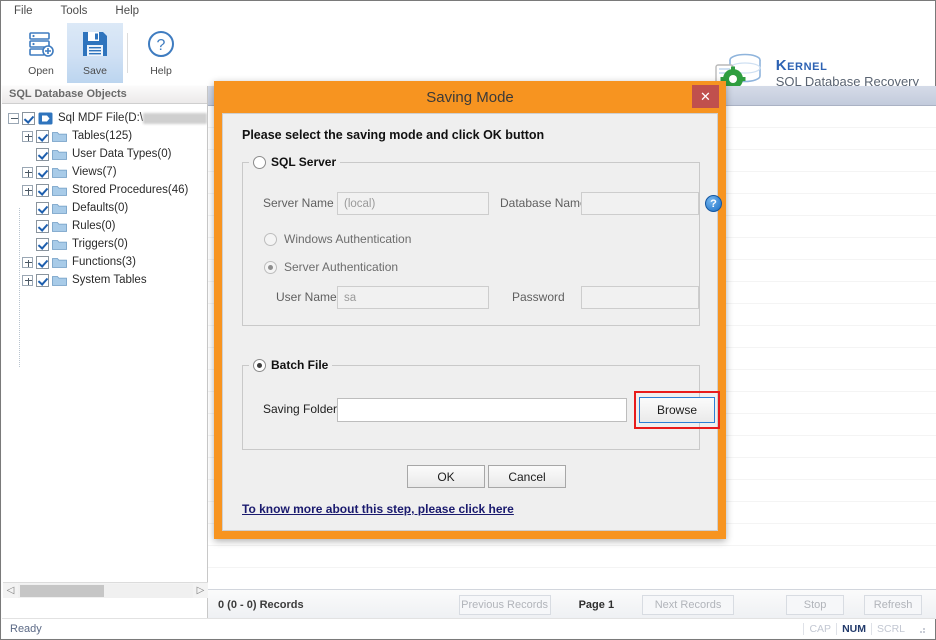 The image size is (936, 640). What do you see at coordinates (413, 297) in the screenshot?
I see `user-name-input: sa` at bounding box center [413, 297].